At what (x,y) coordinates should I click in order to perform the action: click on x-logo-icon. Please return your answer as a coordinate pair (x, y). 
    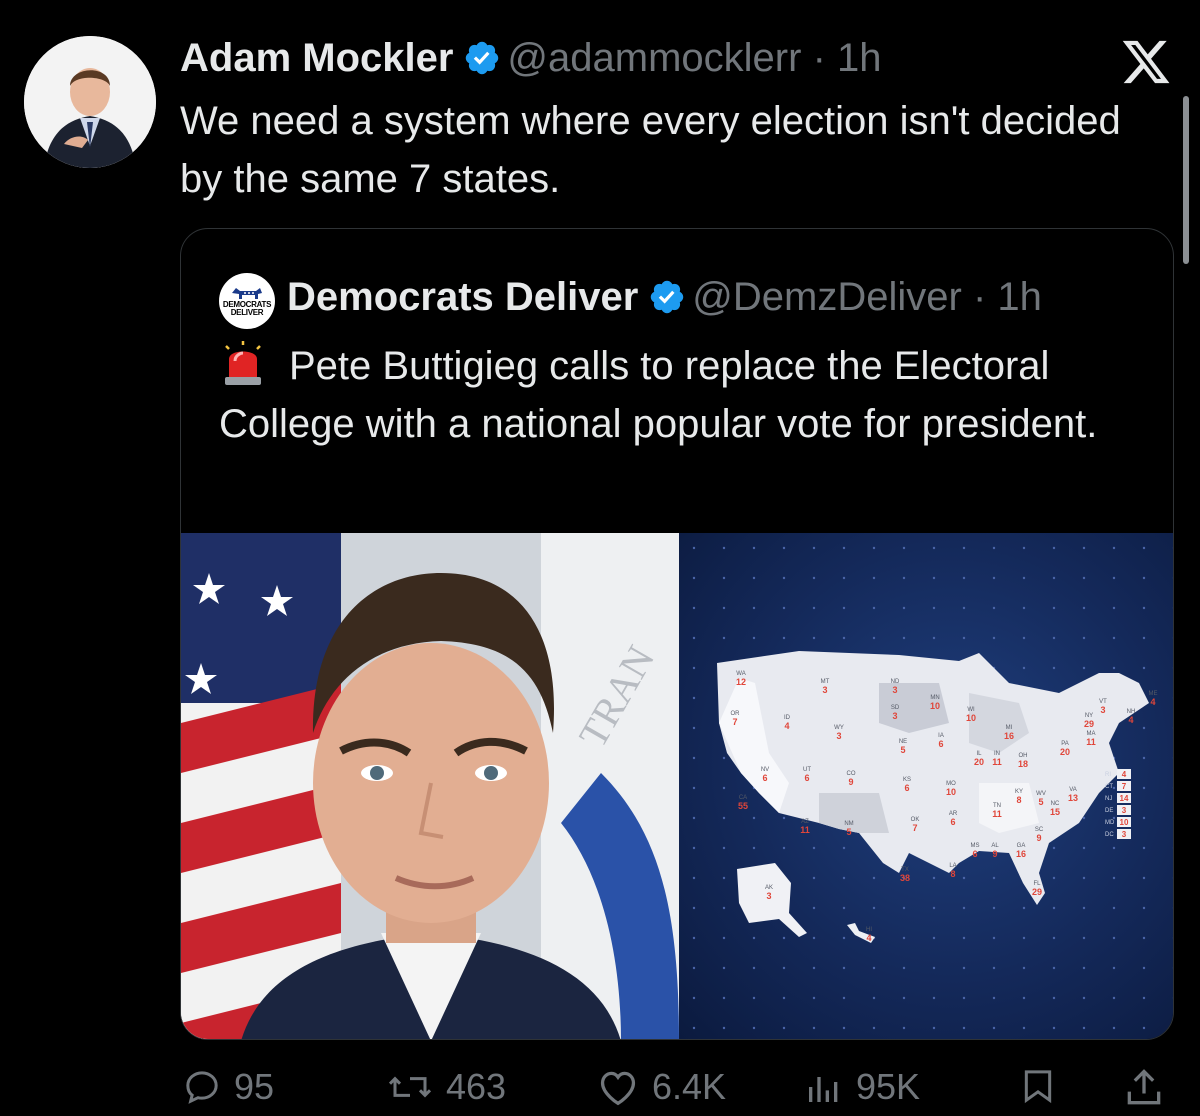
    Looking at the image, I should click on (1146, 62).